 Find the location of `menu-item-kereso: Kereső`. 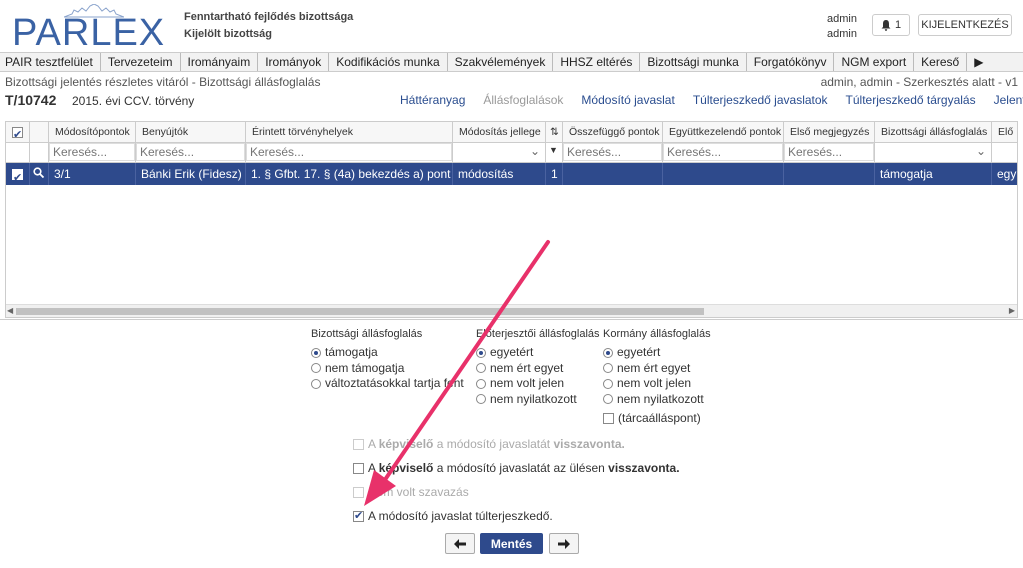

menu-item-kereso: Kereső is located at coordinates (941, 62).